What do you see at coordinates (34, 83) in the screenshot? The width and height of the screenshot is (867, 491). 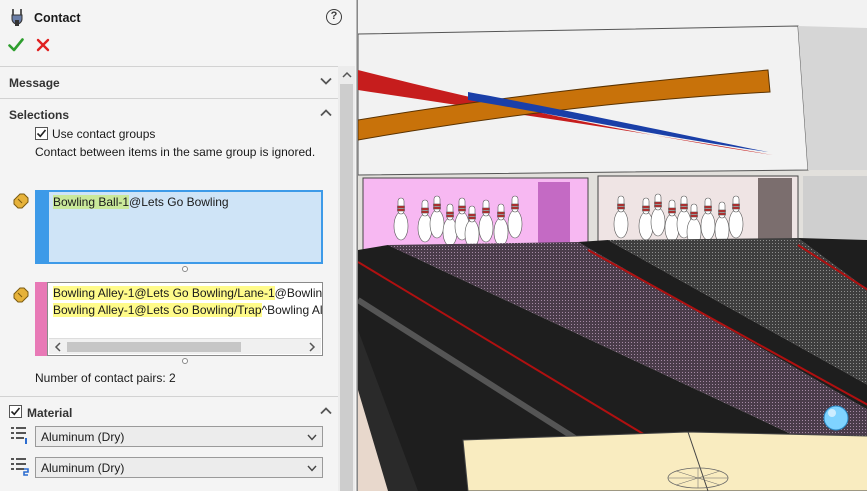 I see `message-group-title: Message` at bounding box center [34, 83].